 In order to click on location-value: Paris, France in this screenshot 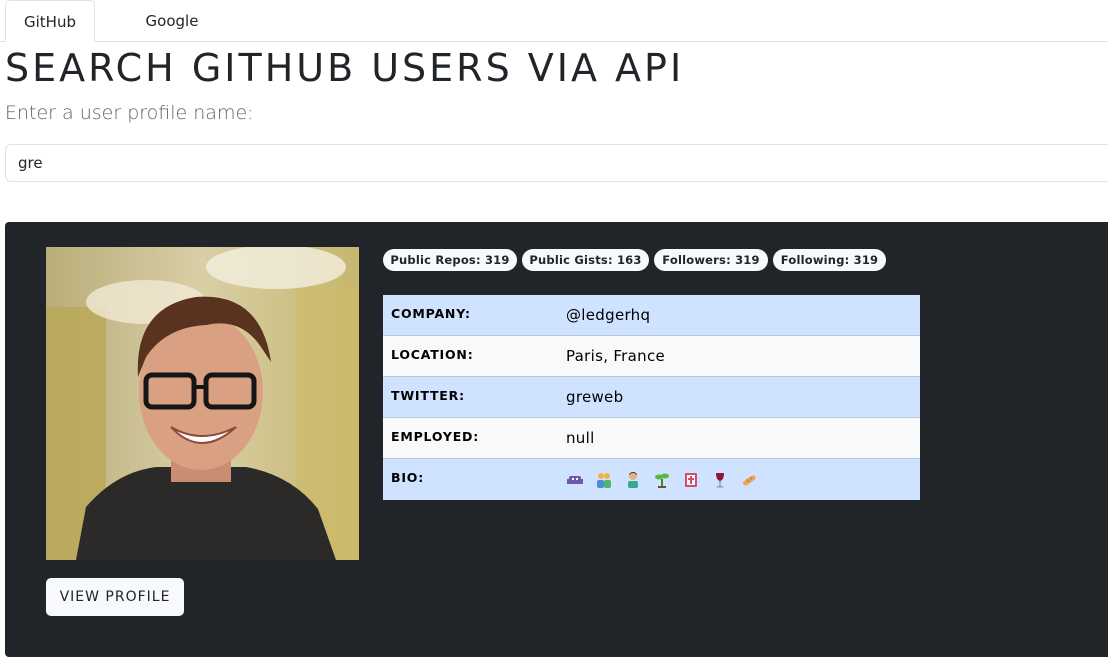, I will do `click(616, 356)`.